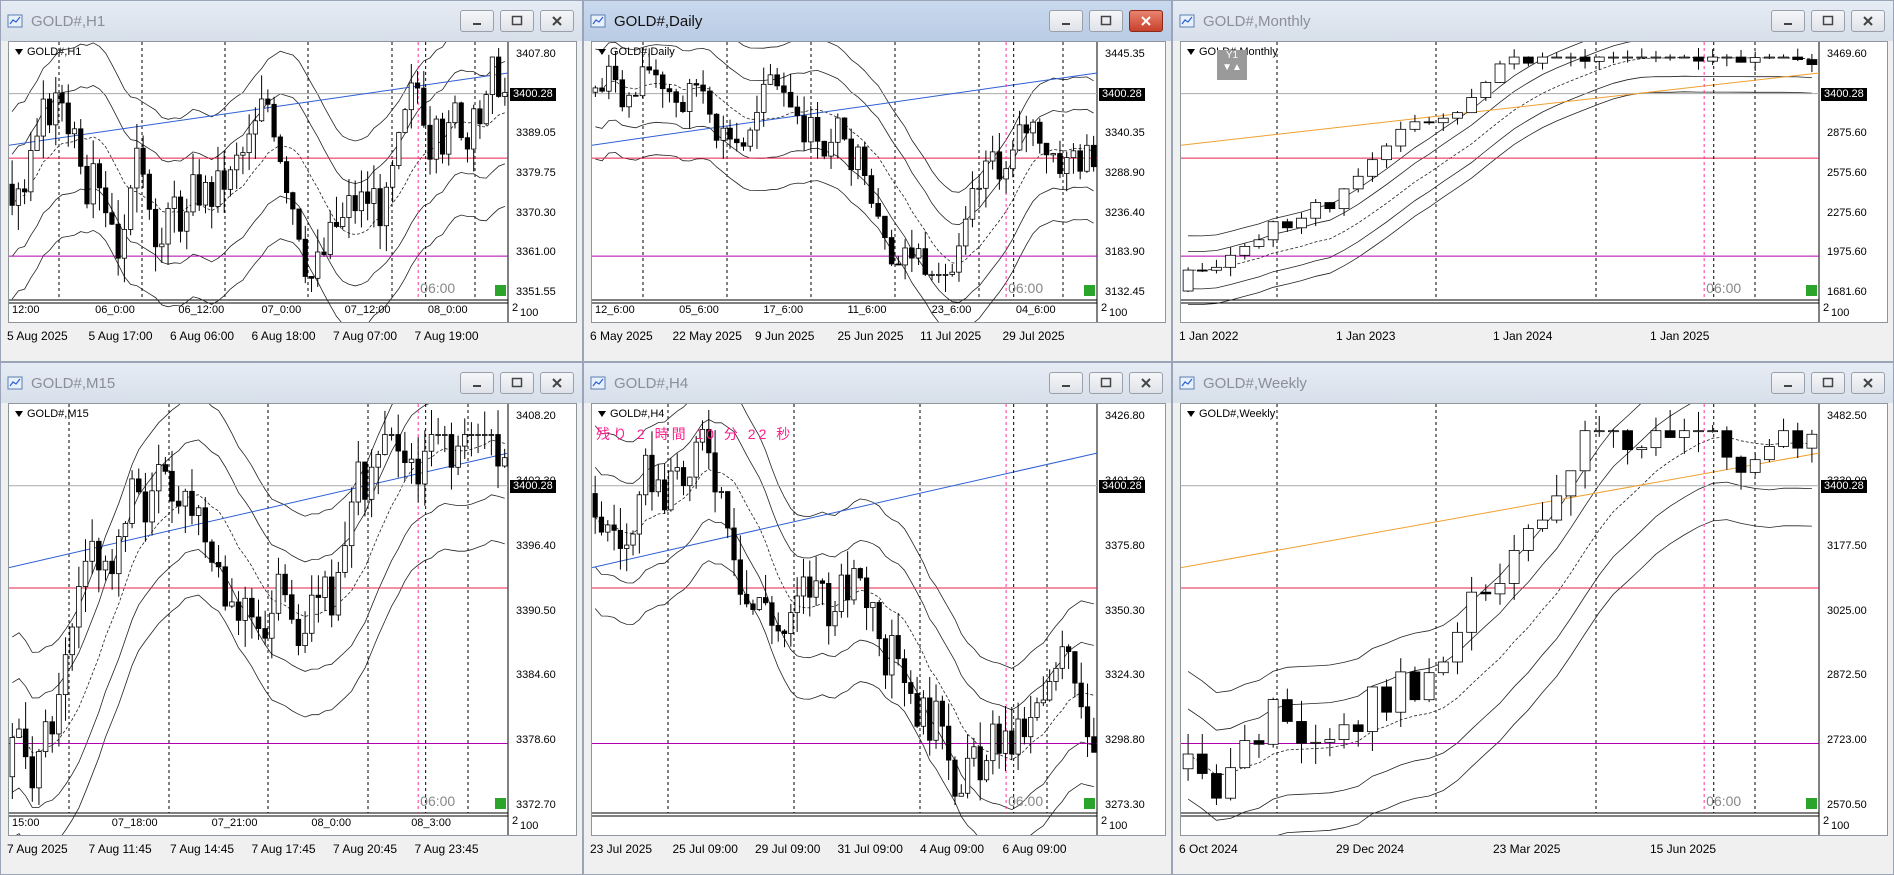 The image size is (1894, 875). I want to click on price-tick: 2275.60, so click(1847, 212).